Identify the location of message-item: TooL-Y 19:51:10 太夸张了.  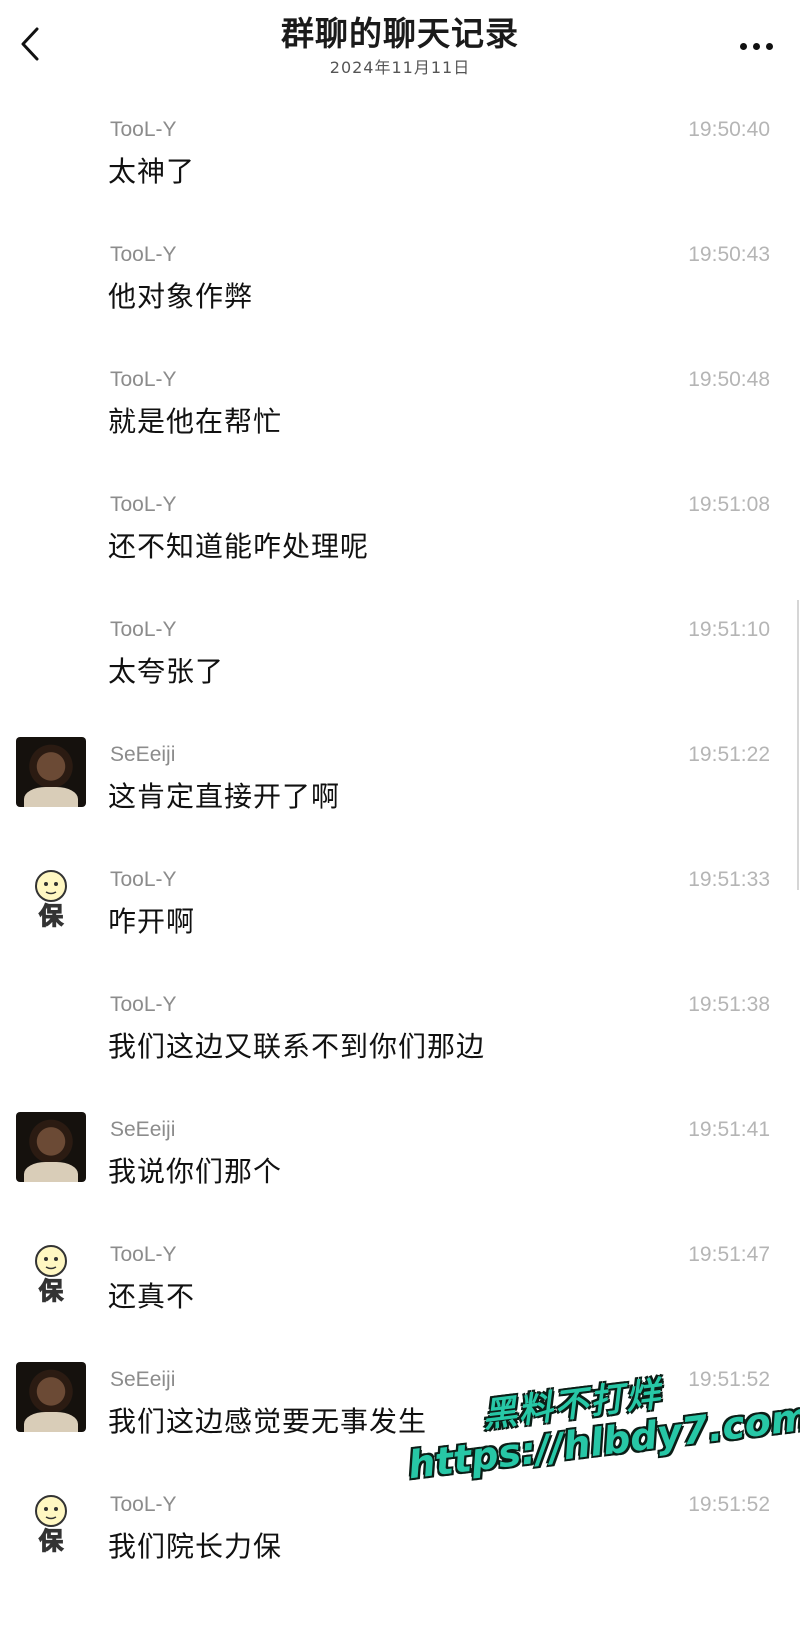
(400, 680).